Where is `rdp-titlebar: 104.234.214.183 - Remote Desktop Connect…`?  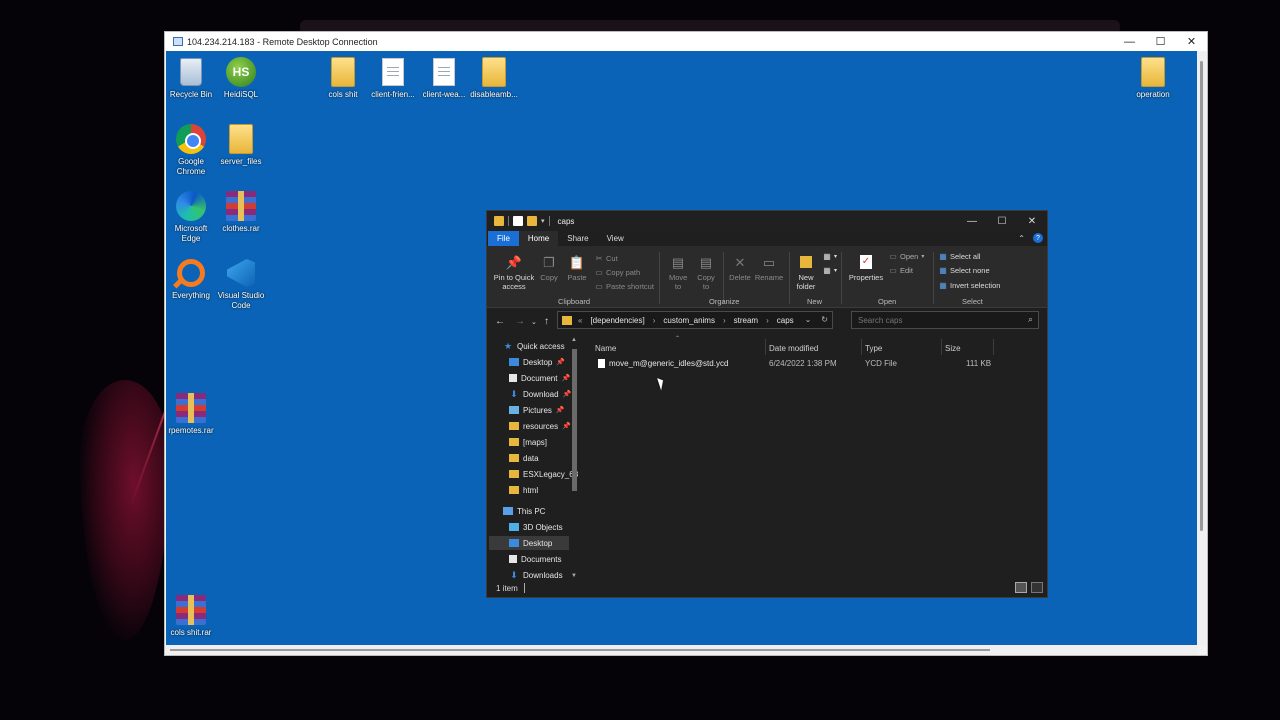
rdp-titlebar: 104.234.214.183 - Remote Desktop Connect… is located at coordinates (686, 41).